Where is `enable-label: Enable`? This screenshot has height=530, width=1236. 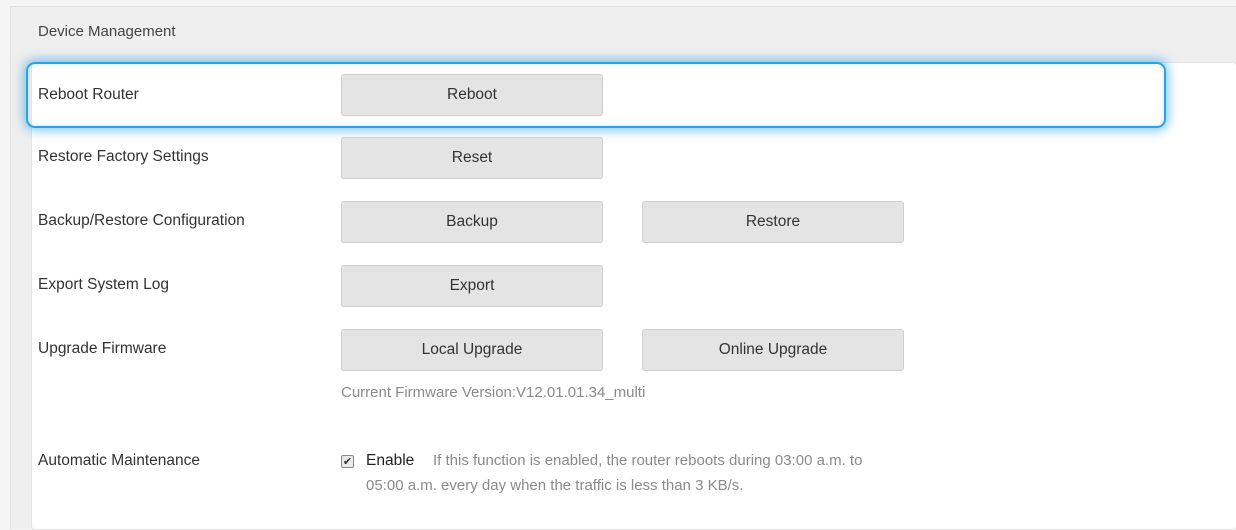
enable-label: Enable is located at coordinates (390, 461).